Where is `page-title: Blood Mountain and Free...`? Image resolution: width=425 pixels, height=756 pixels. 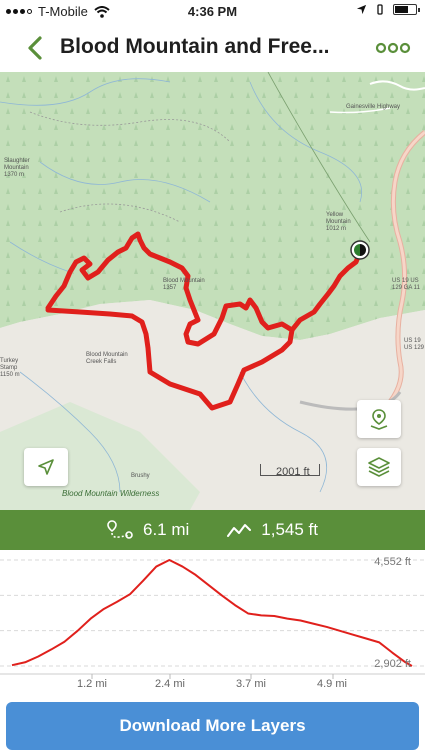 page-title: Blood Mountain and Free... is located at coordinates (195, 46).